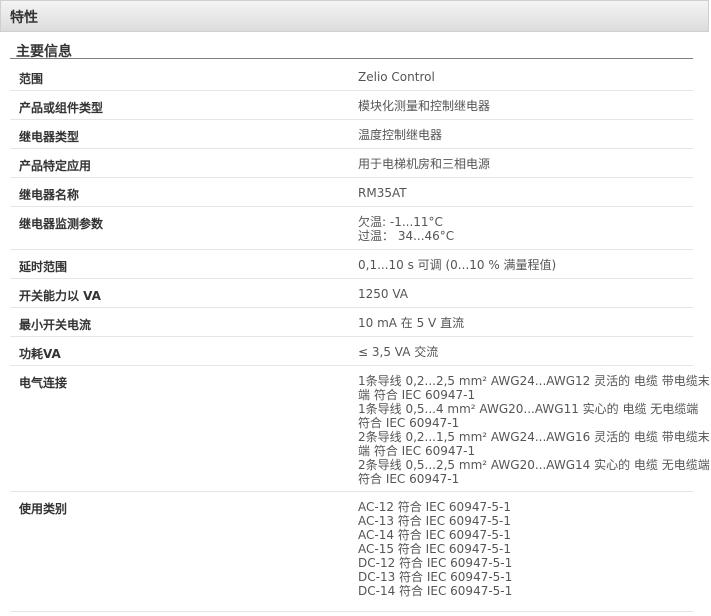 This screenshot has width=711, height=616. I want to click on spec-row: 功耗VA ≤ 3,5 VA 交流, so click(351, 351).